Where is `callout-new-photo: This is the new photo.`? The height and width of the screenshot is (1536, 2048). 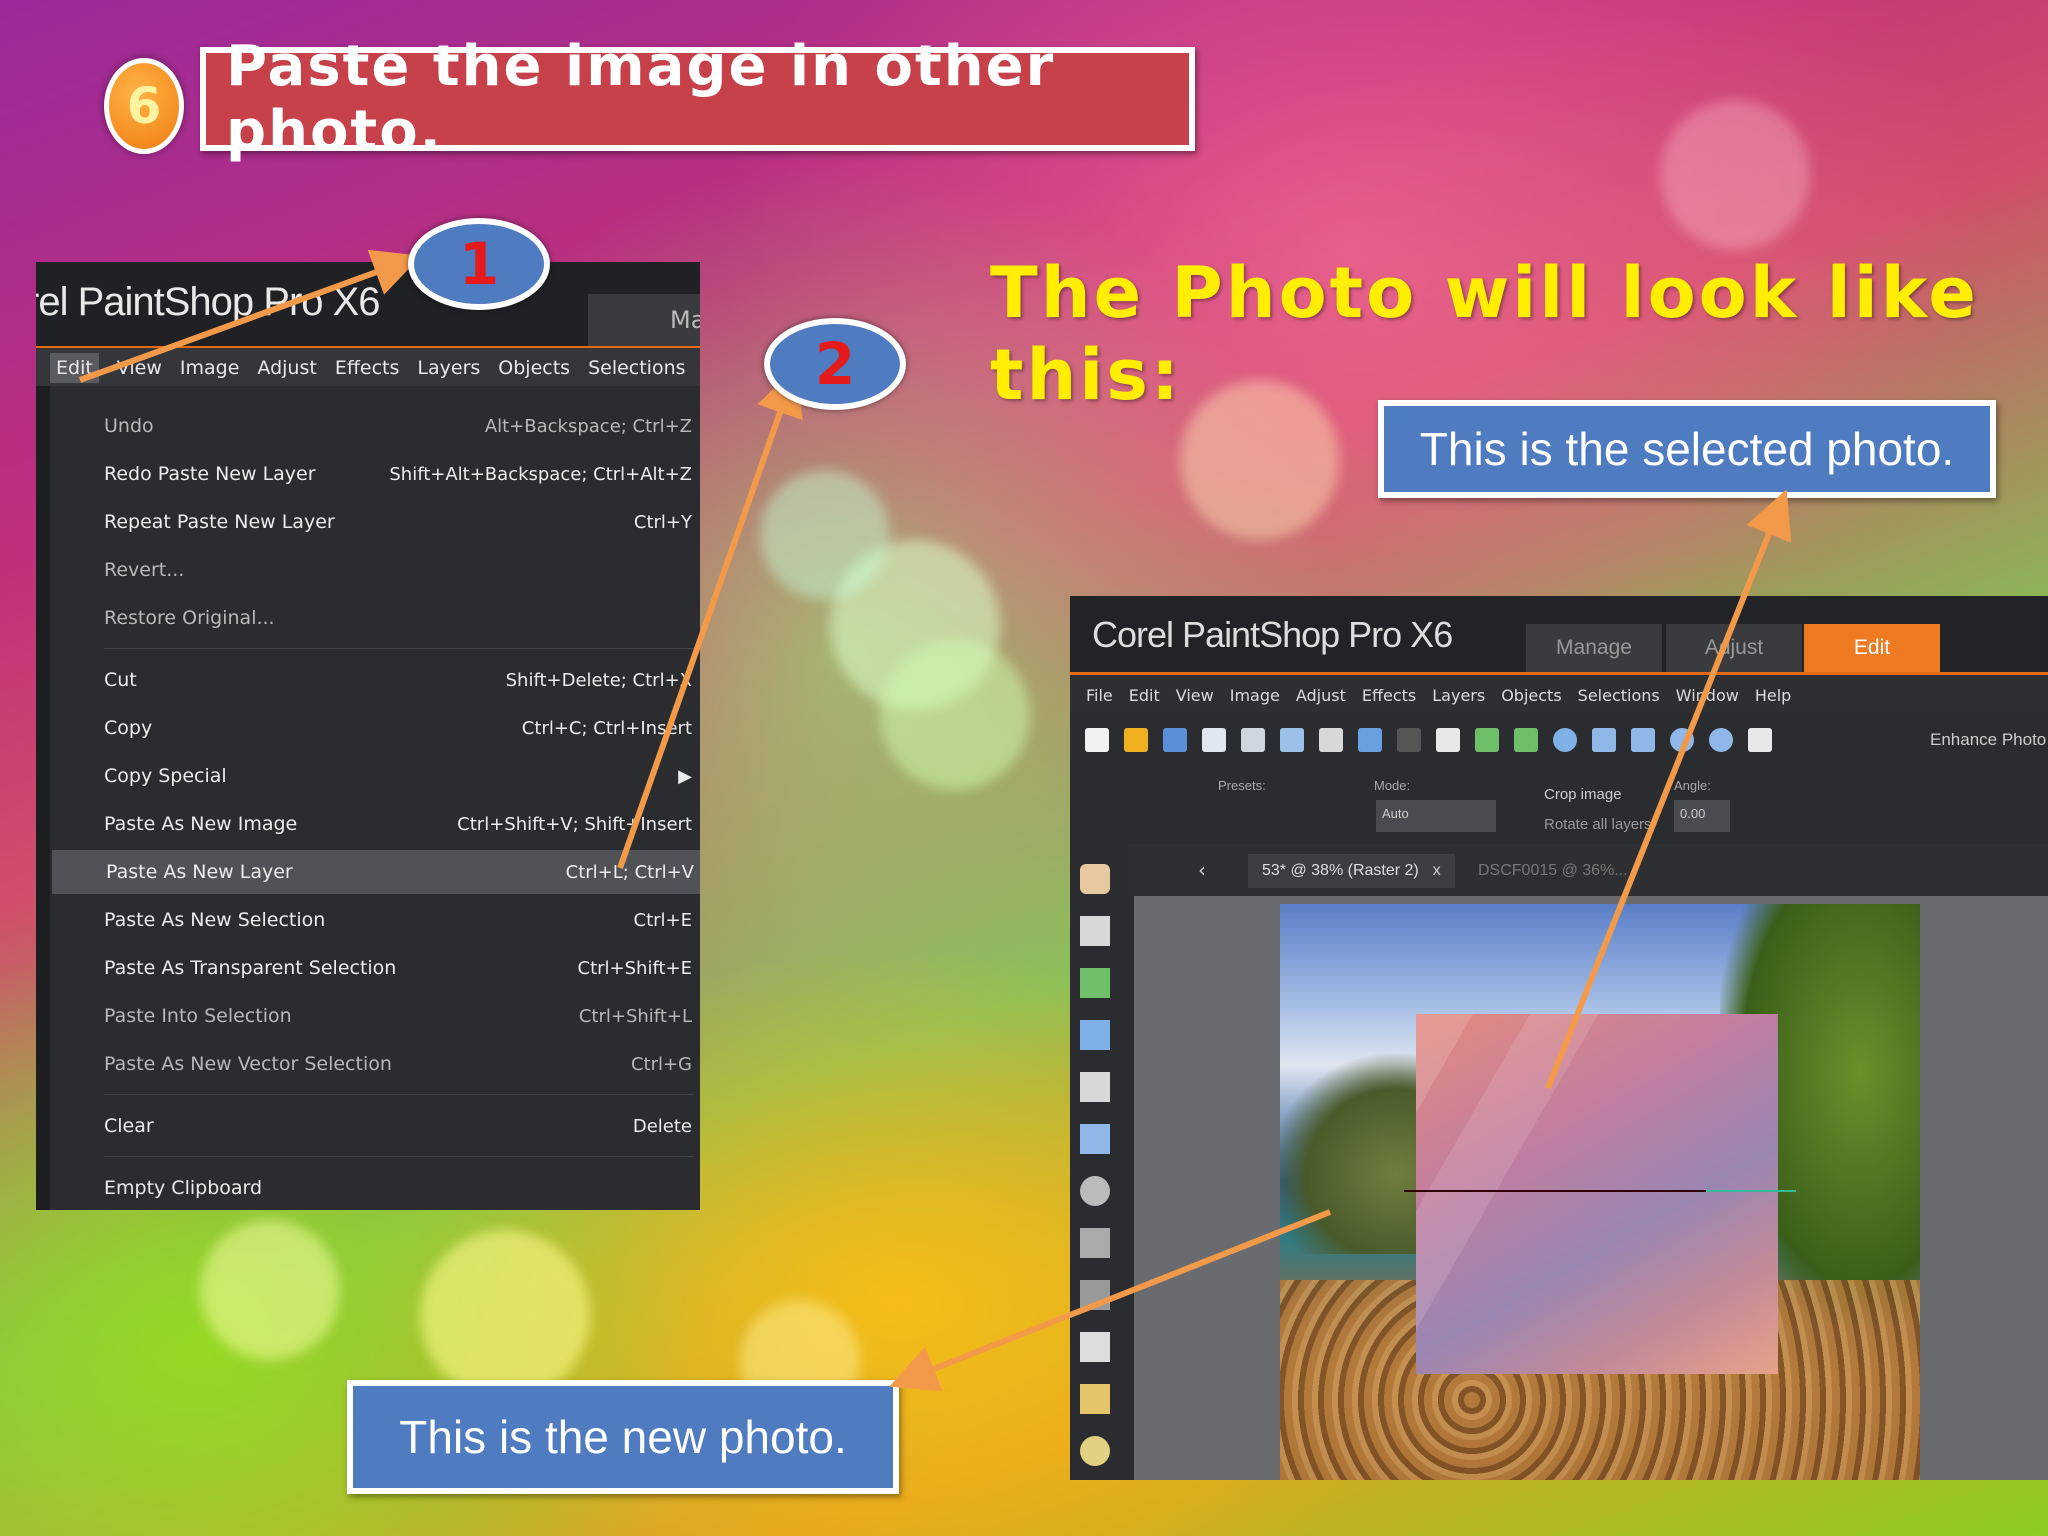
callout-new-photo: This is the new photo. is located at coordinates (623, 1437).